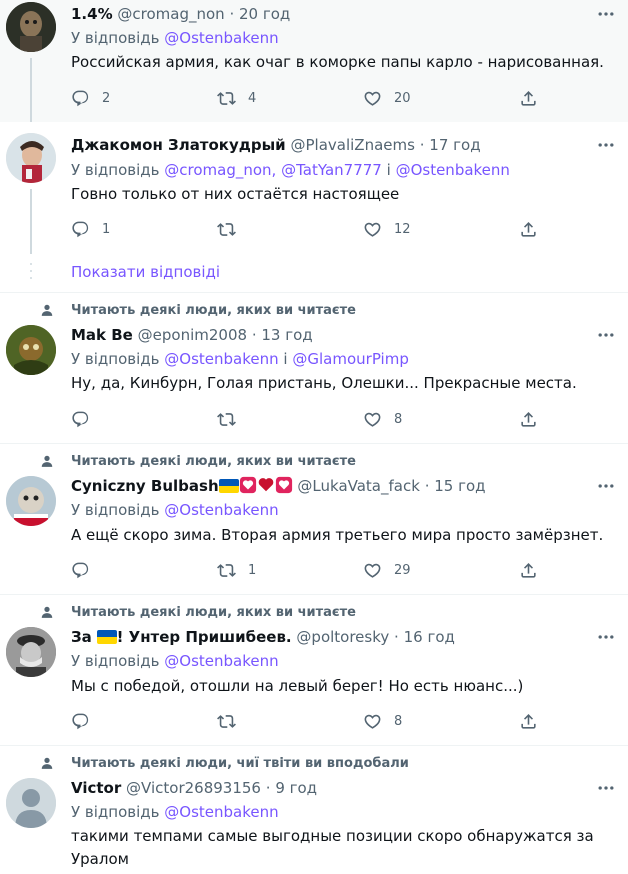 This screenshot has height=874, width=628. I want to click on handle: @Victor26893156, so click(193, 788).